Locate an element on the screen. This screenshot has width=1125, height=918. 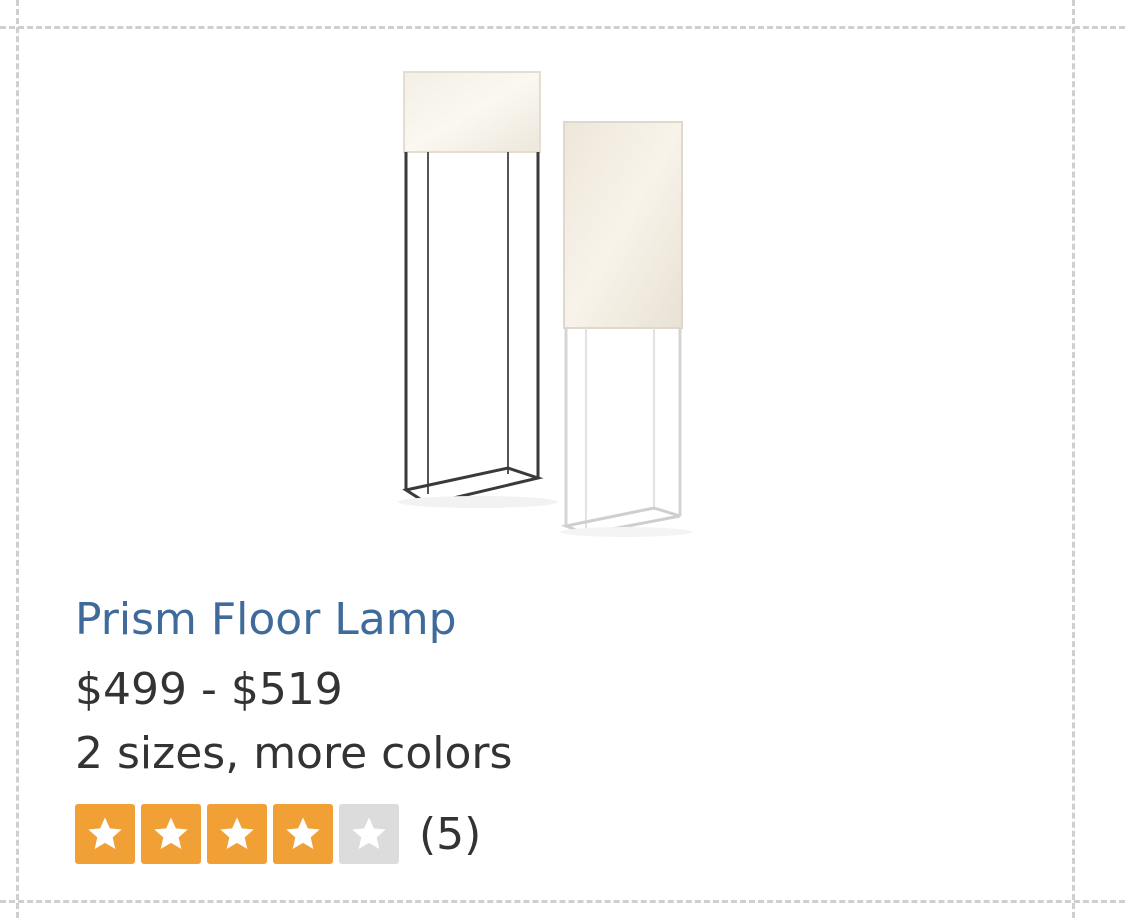
product-price: $499 - $519 is located at coordinates (209, 689).